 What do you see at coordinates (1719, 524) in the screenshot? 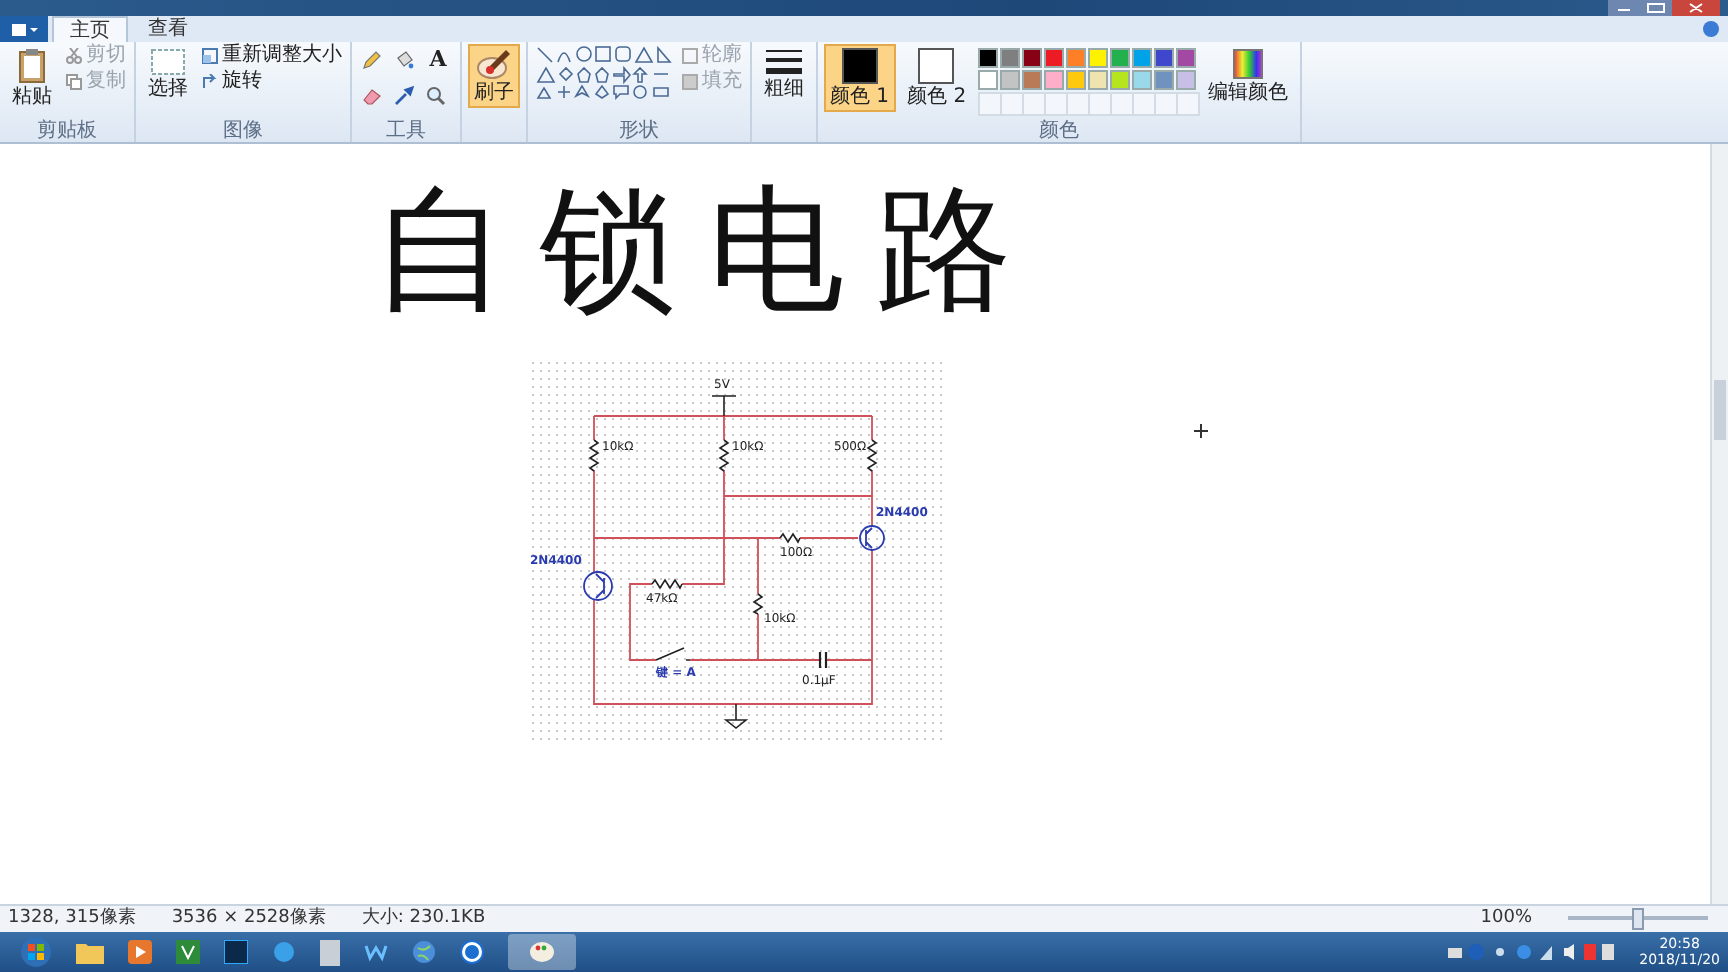
I see `vertical-scrollbar` at bounding box center [1719, 524].